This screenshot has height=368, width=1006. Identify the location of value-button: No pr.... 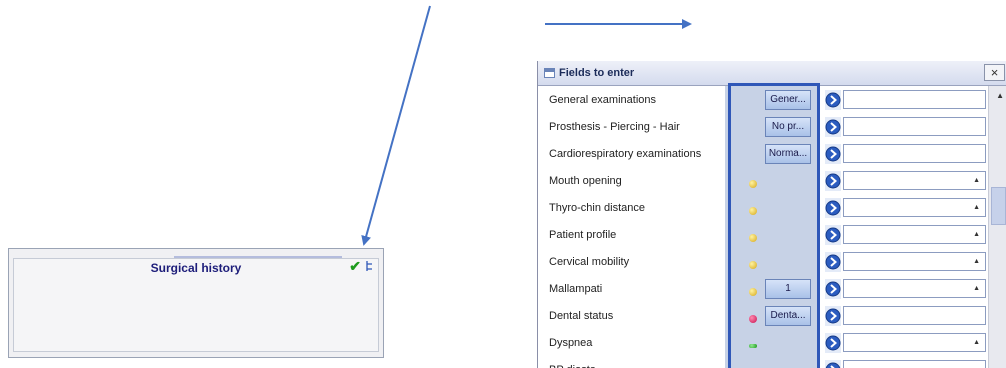
(788, 127).